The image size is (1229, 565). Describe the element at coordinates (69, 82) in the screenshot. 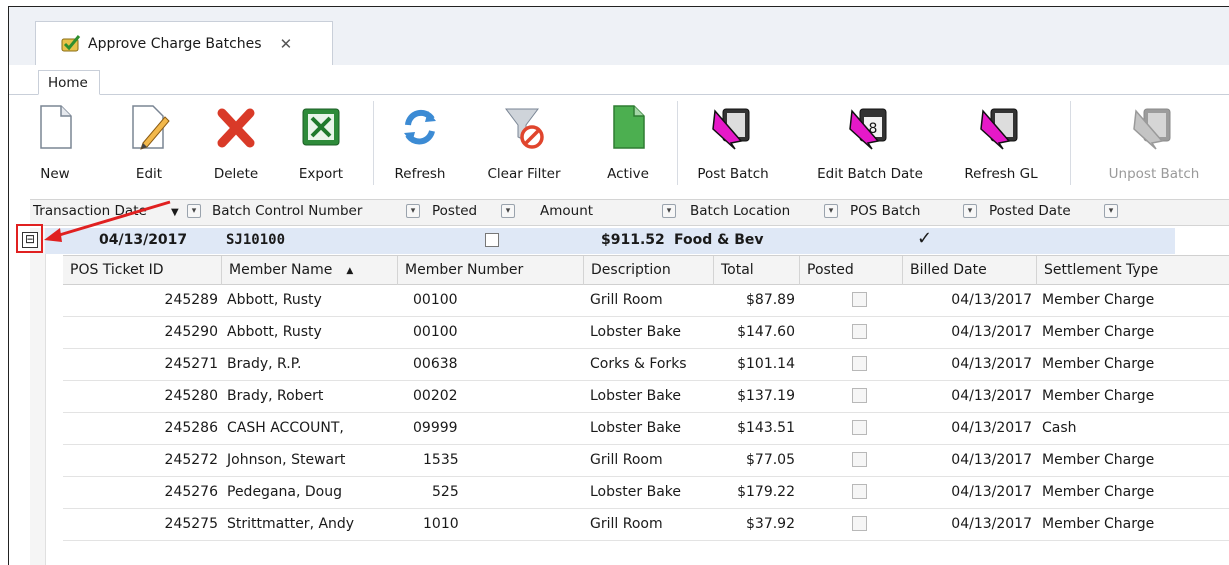

I see `tab-home: Home` at that location.